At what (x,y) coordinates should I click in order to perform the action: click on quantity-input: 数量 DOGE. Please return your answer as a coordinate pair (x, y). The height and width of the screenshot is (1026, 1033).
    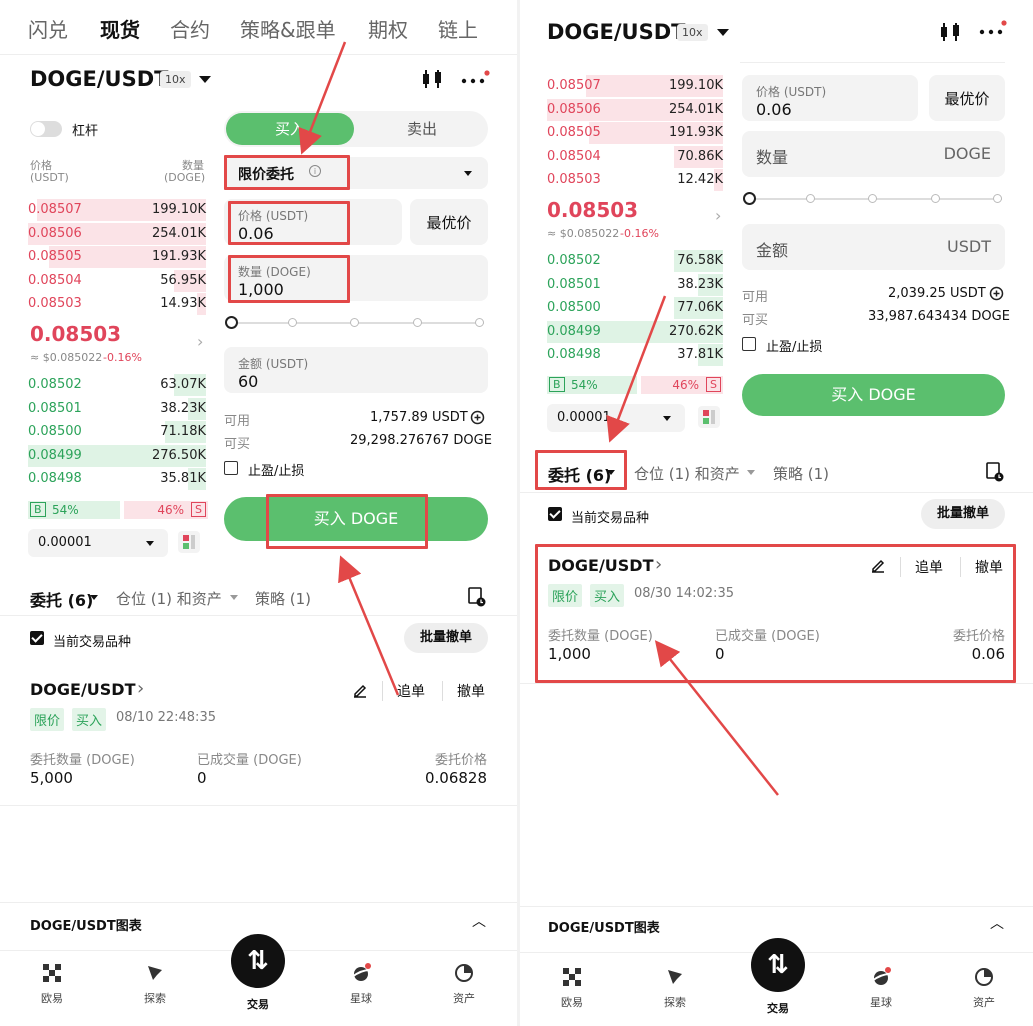
    Looking at the image, I should click on (873, 154).